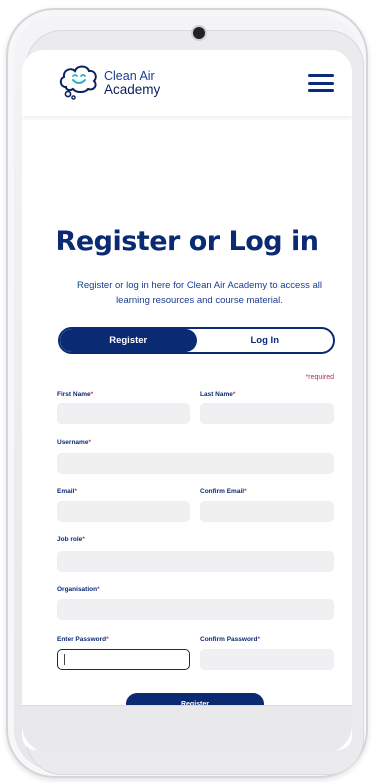 Image resolution: width=374 pixels, height=783 pixels. Describe the element at coordinates (267, 413) in the screenshot. I see `last-name-field` at that location.